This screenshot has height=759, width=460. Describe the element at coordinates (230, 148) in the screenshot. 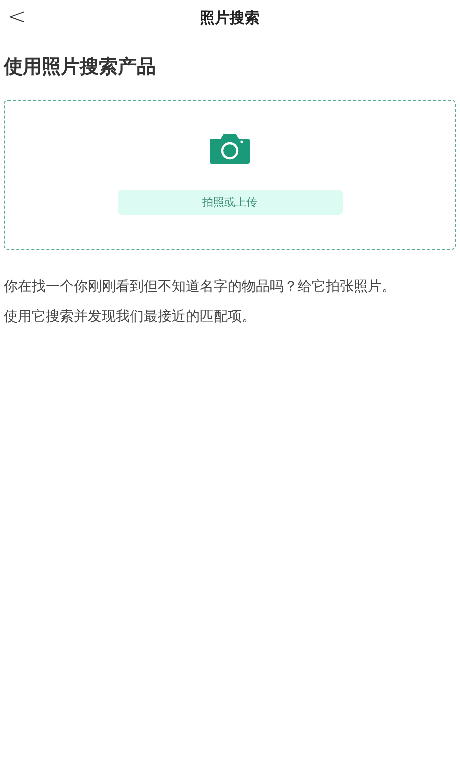

I see `camera-icon` at that location.